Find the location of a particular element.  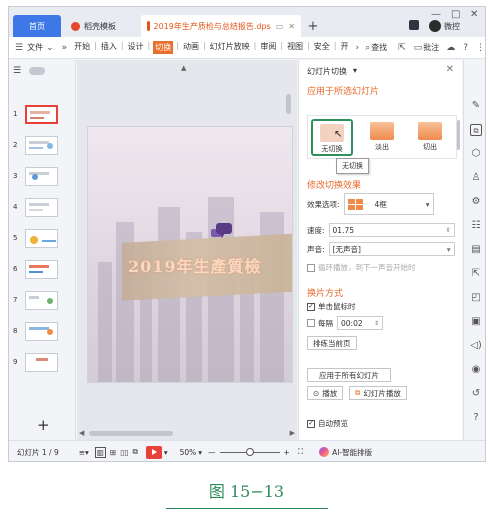

thumbnail-view-icon is located at coordinates (37, 71).